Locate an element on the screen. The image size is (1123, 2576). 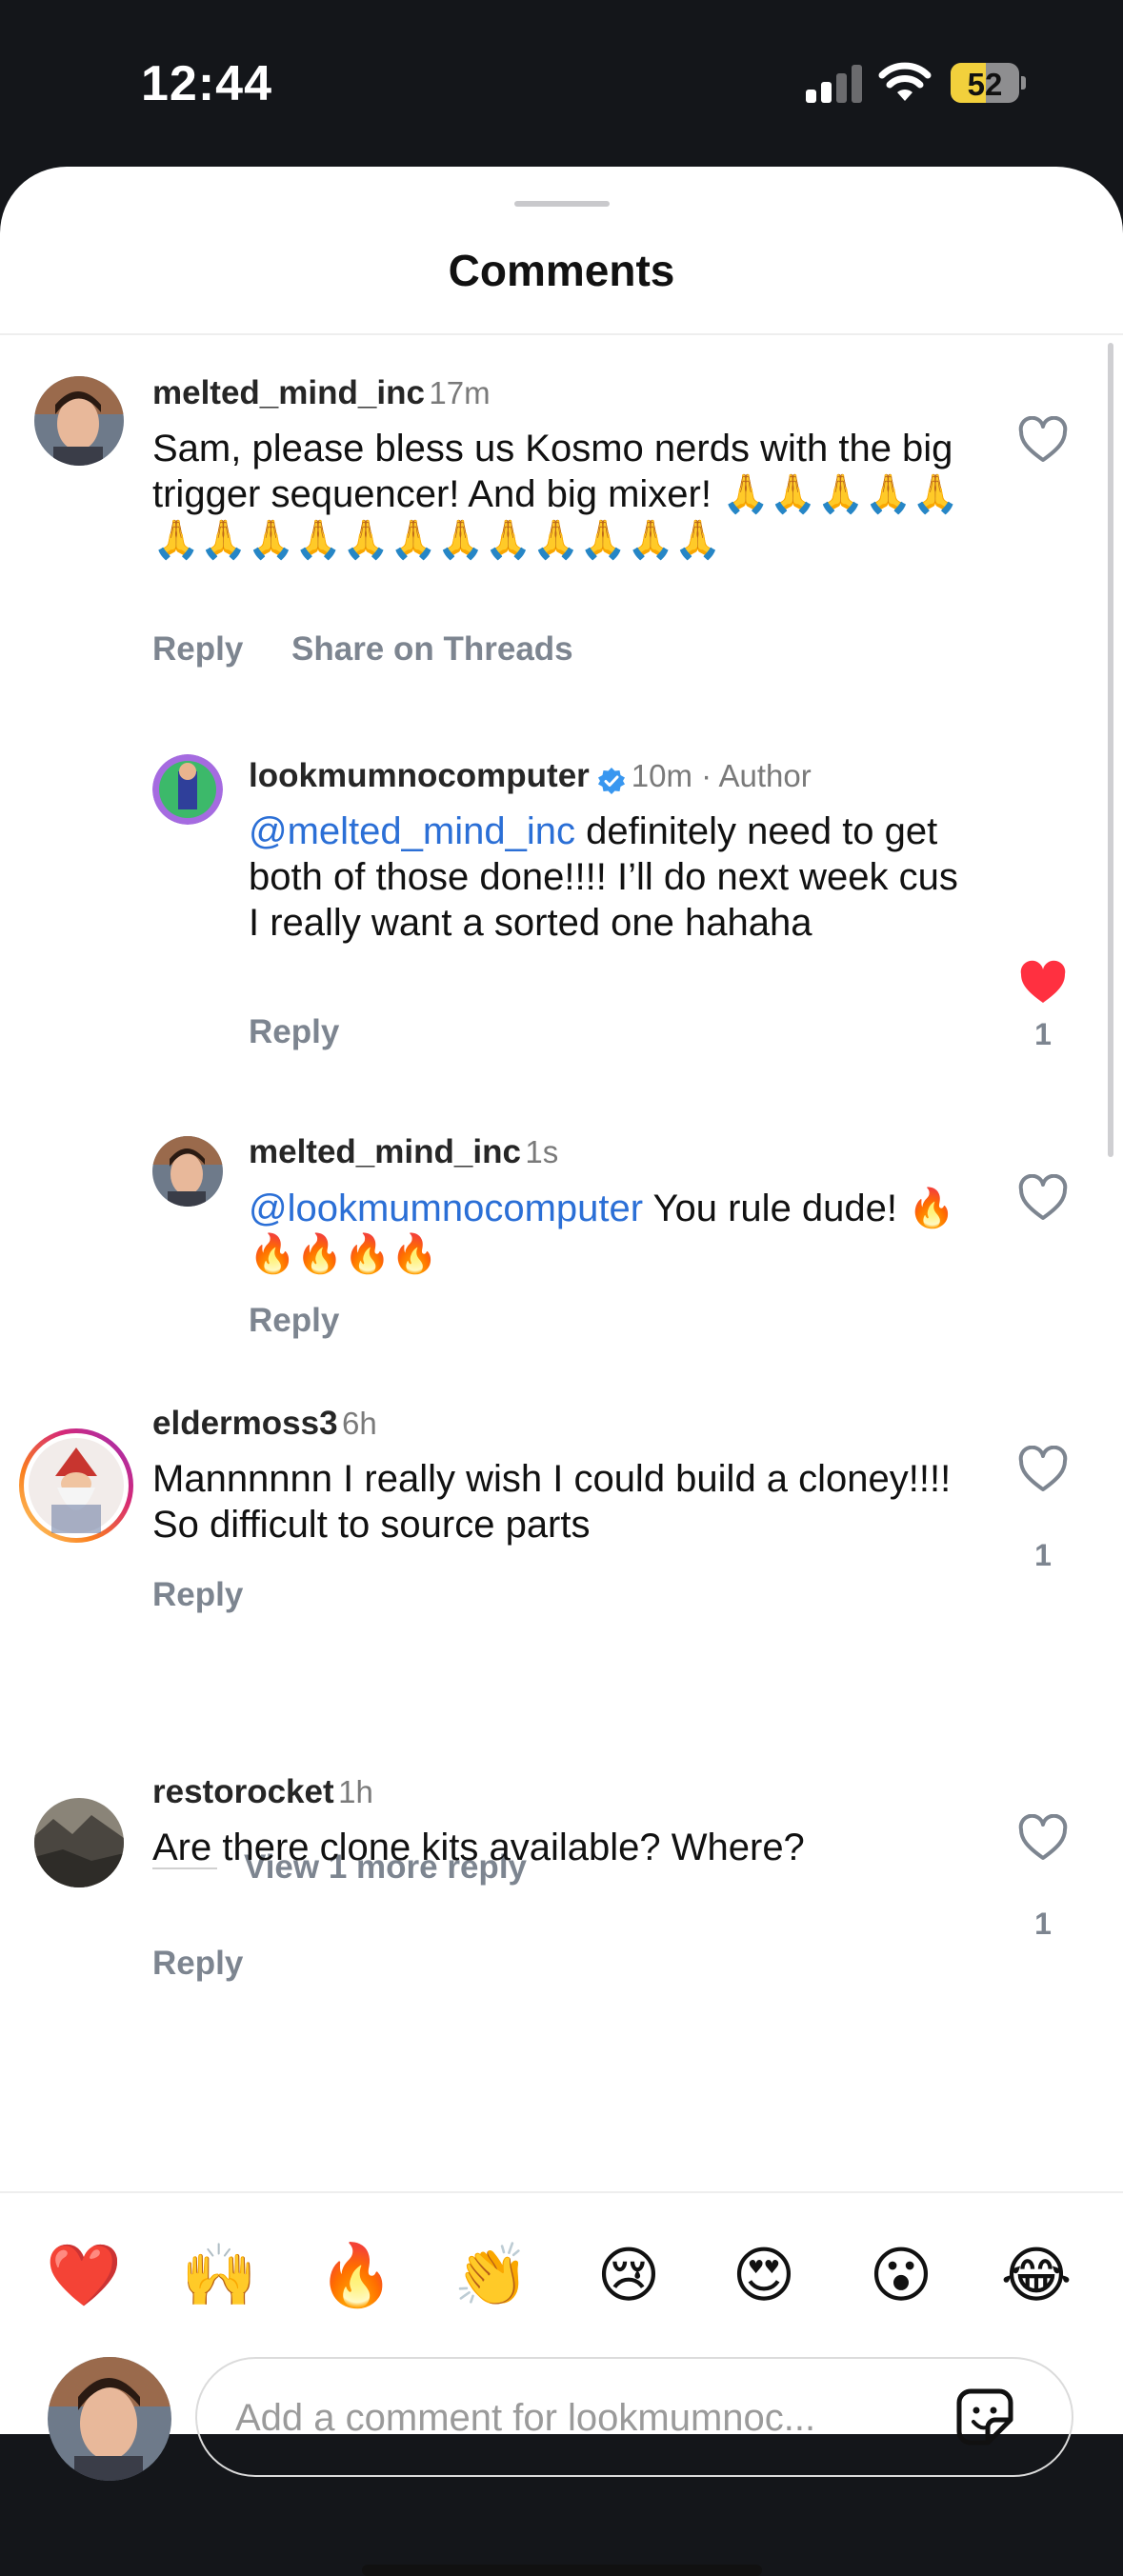
comment-time: 6h is located at coordinates (359, 1423).